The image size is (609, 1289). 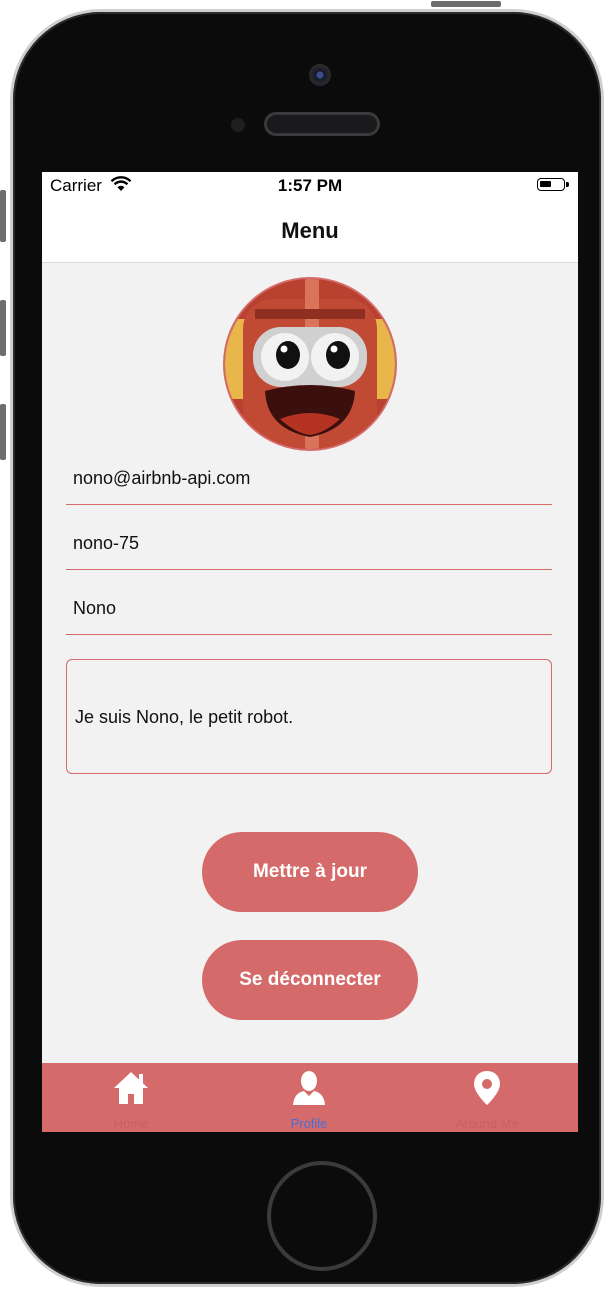 What do you see at coordinates (309, 546) in the screenshot?
I see `username-field: nono-75` at bounding box center [309, 546].